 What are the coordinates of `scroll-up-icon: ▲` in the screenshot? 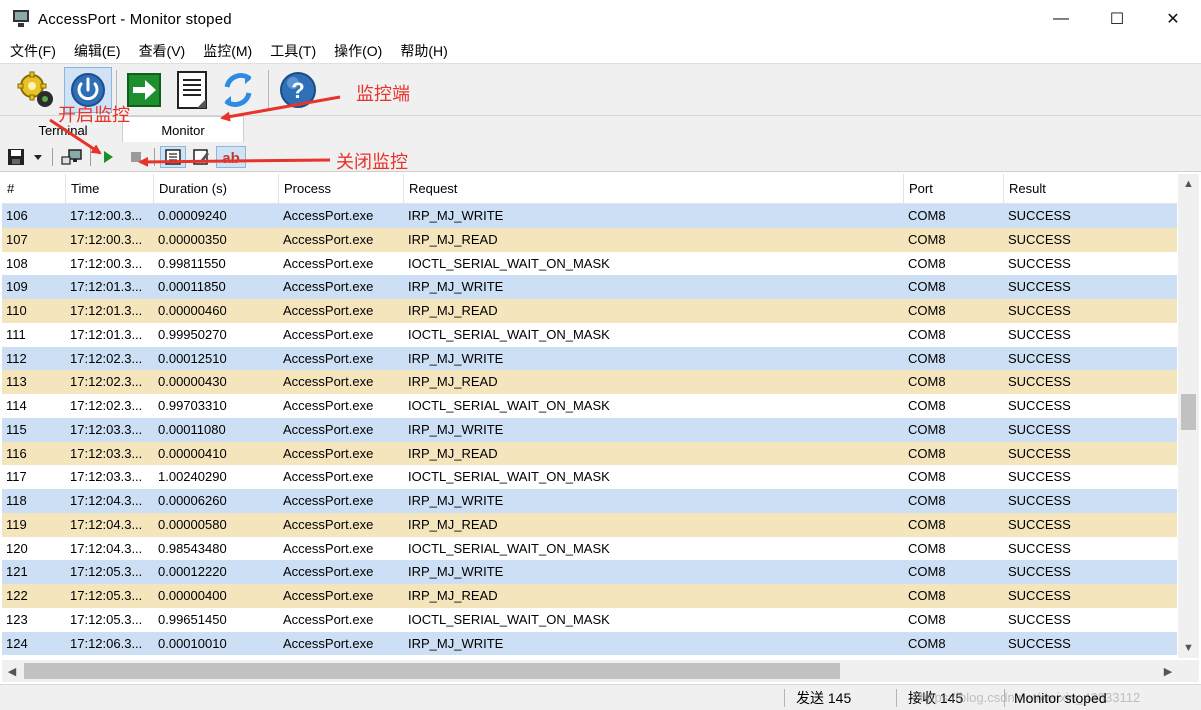 It's located at (1188, 184).